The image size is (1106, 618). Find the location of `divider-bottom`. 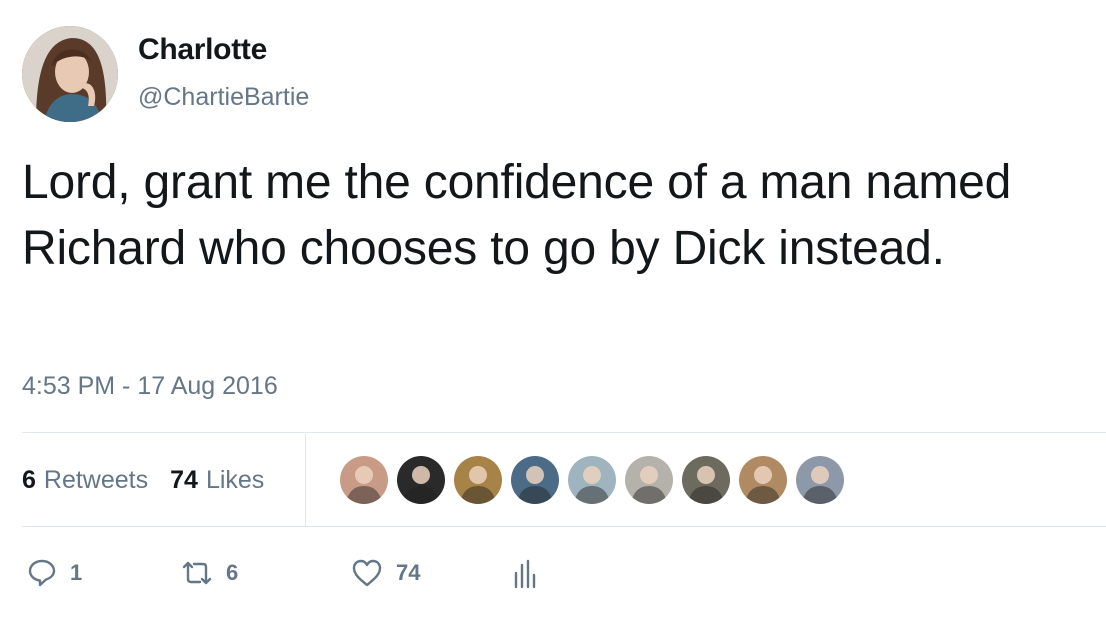

divider-bottom is located at coordinates (564, 526).